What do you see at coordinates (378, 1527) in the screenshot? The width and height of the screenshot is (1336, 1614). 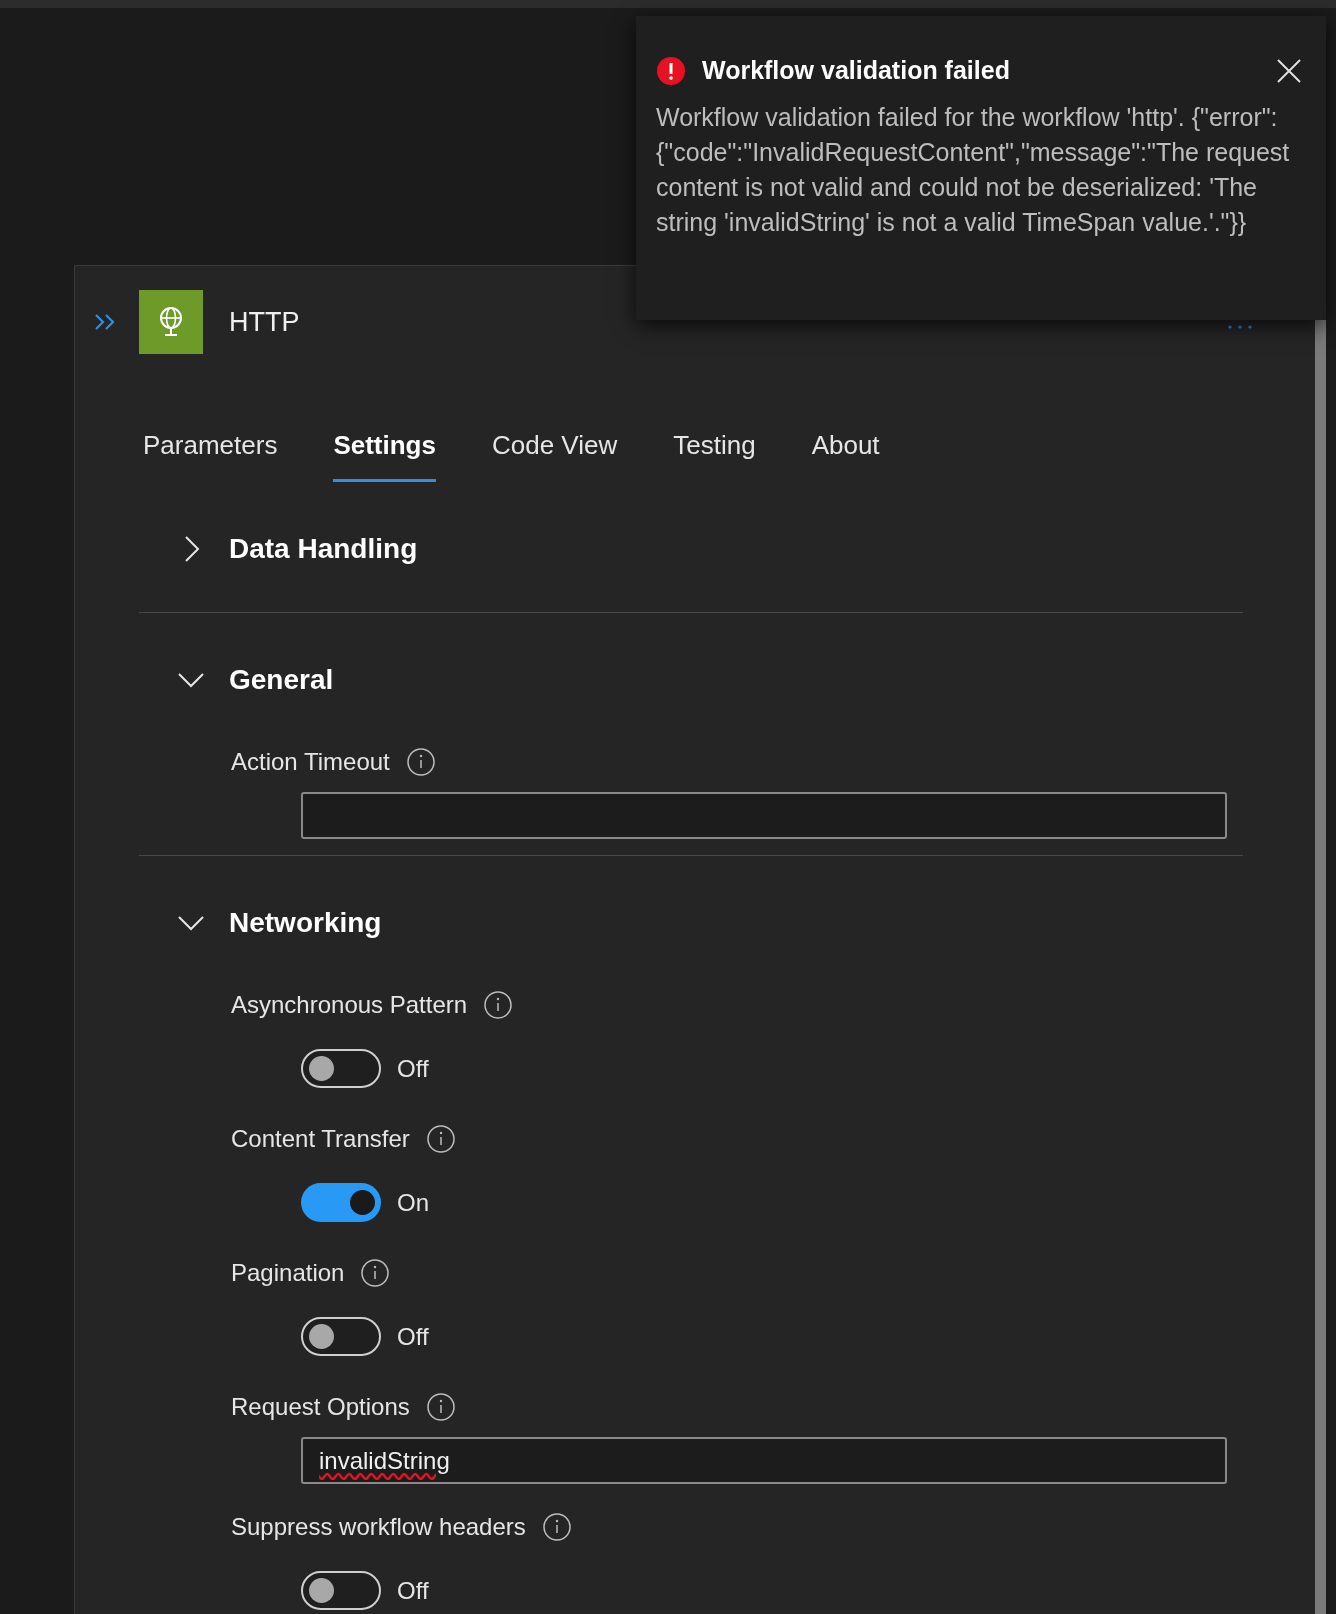 I see `setting-label: Suppress workflow headers` at bounding box center [378, 1527].